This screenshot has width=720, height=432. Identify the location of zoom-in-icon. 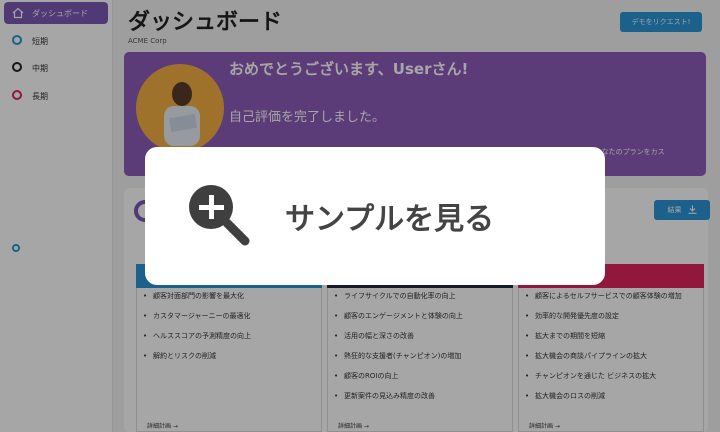
(199, 216).